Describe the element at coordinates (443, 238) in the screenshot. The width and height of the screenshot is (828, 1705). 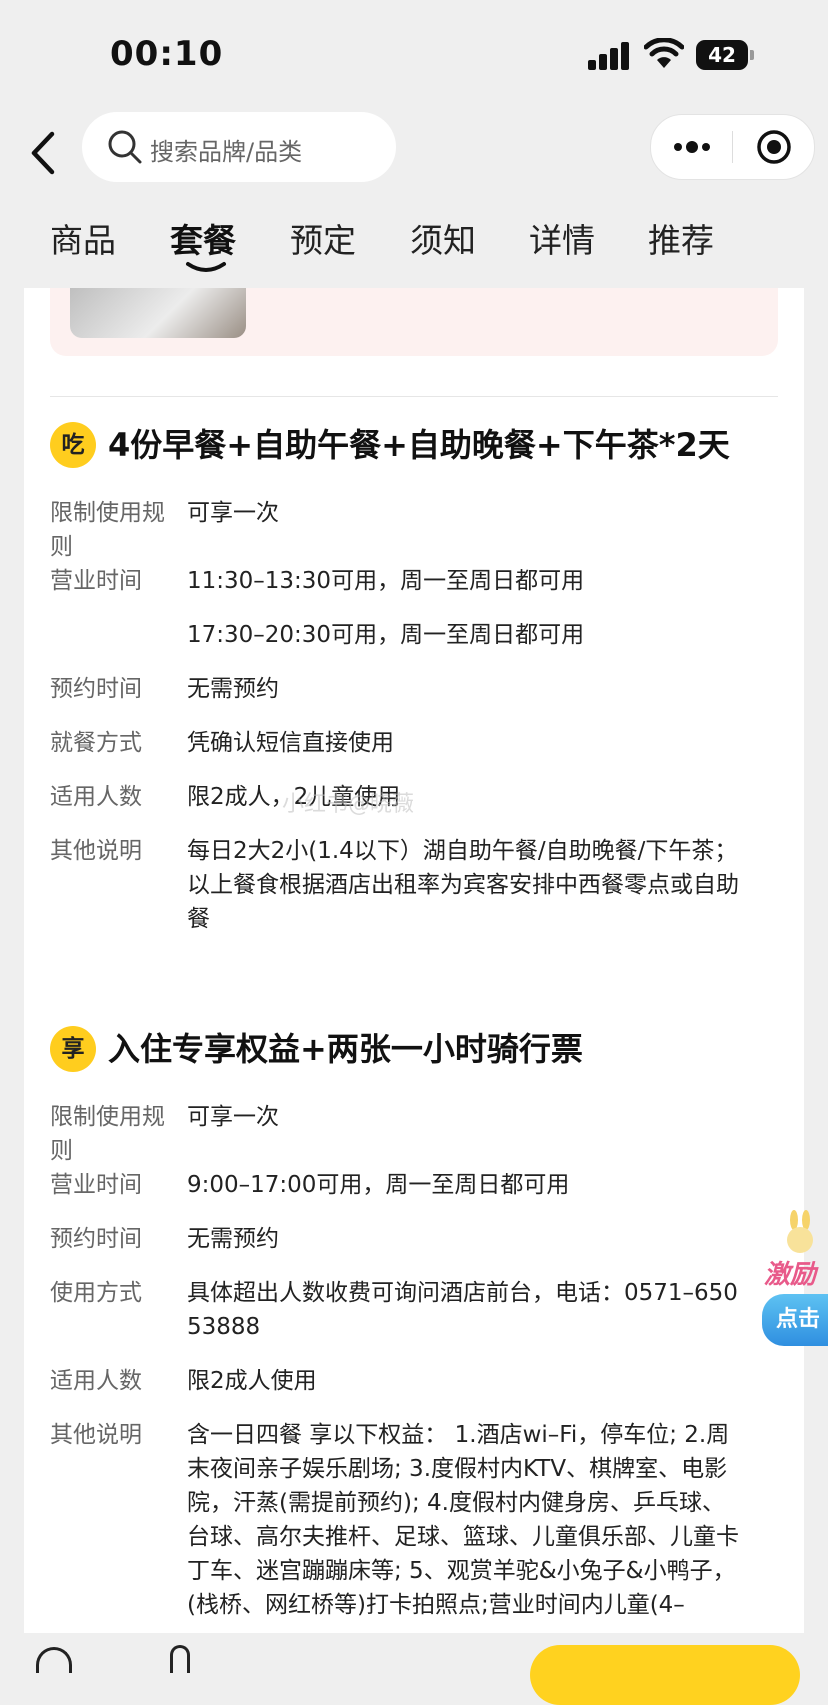
I see `tab-notice: 须知` at that location.